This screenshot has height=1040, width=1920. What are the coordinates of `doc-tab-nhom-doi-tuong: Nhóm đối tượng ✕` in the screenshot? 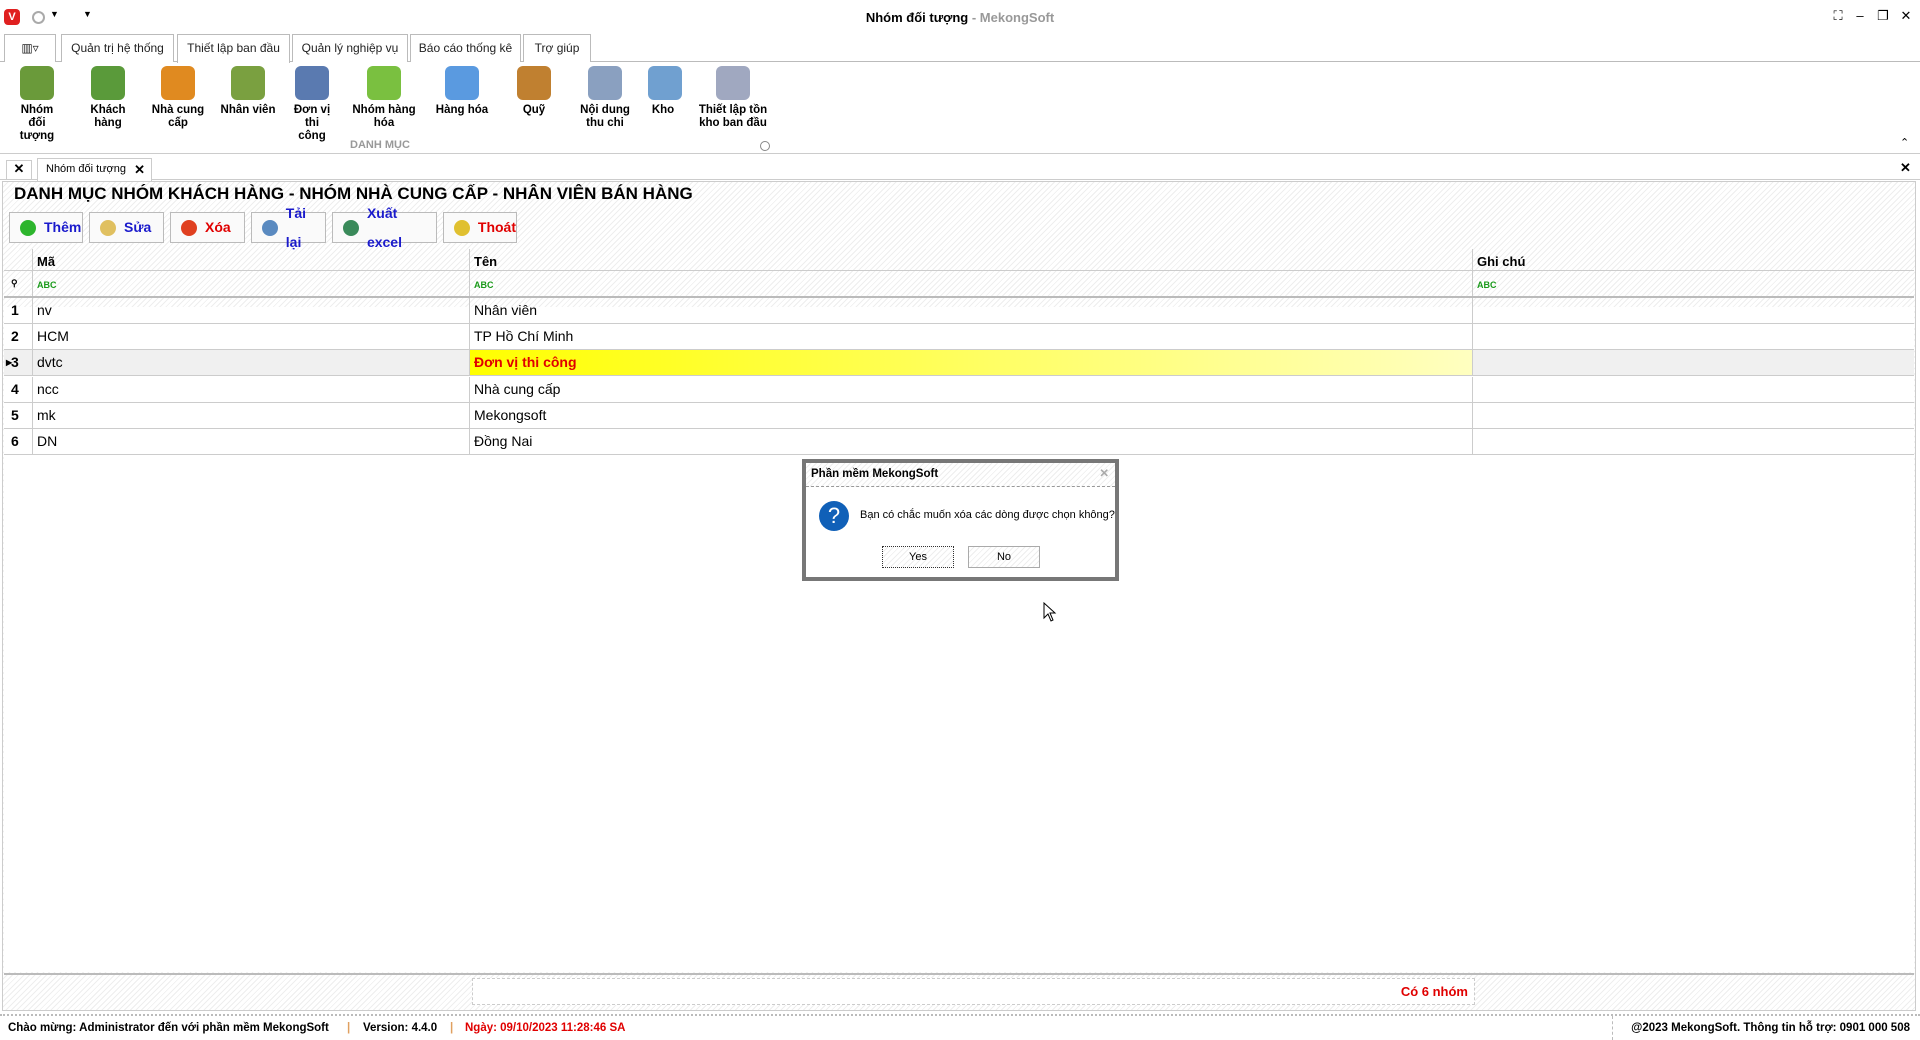 It's located at (94, 169).